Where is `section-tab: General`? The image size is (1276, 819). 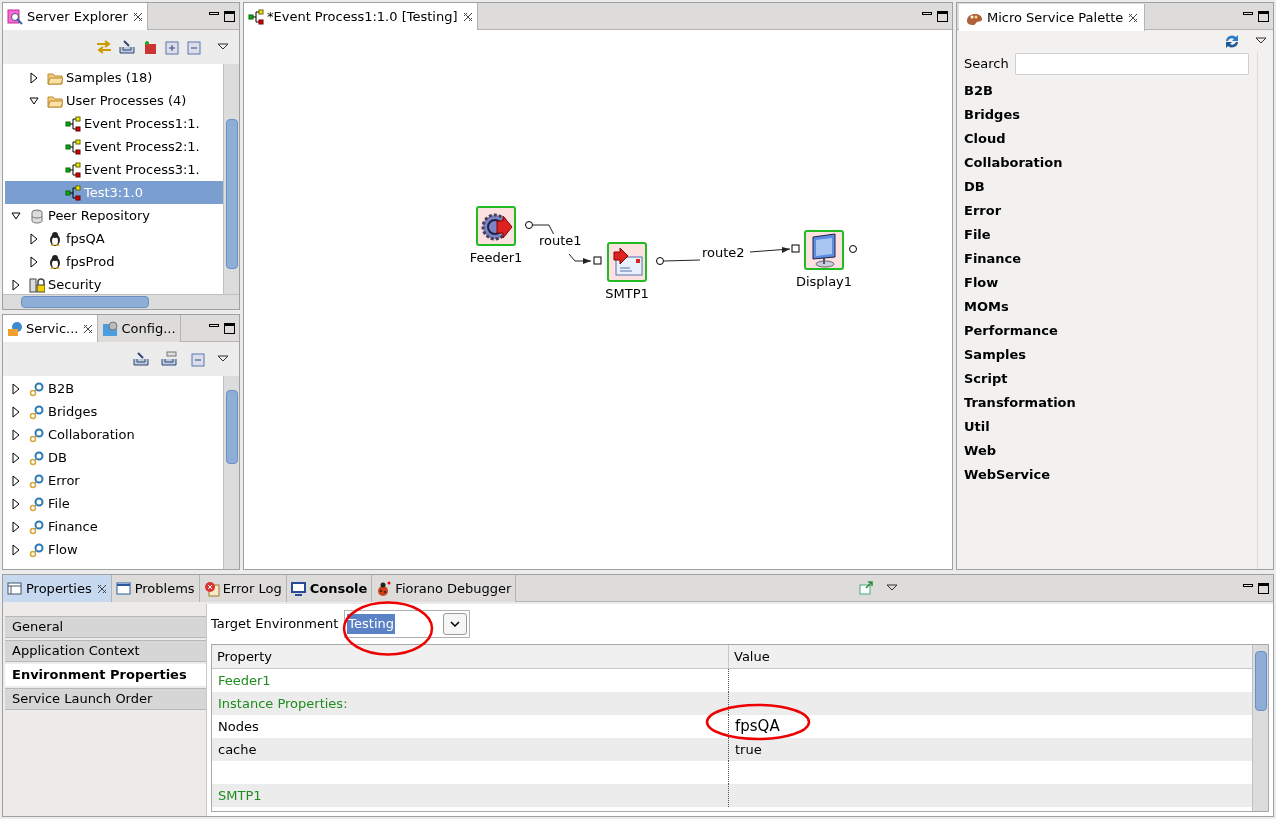
section-tab: General is located at coordinates (105, 627).